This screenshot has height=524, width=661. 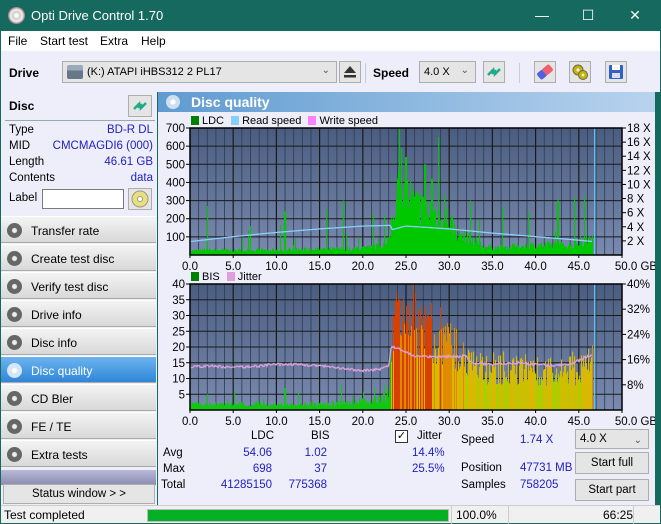 What do you see at coordinates (494, 72) in the screenshot?
I see `refresh-button` at bounding box center [494, 72].